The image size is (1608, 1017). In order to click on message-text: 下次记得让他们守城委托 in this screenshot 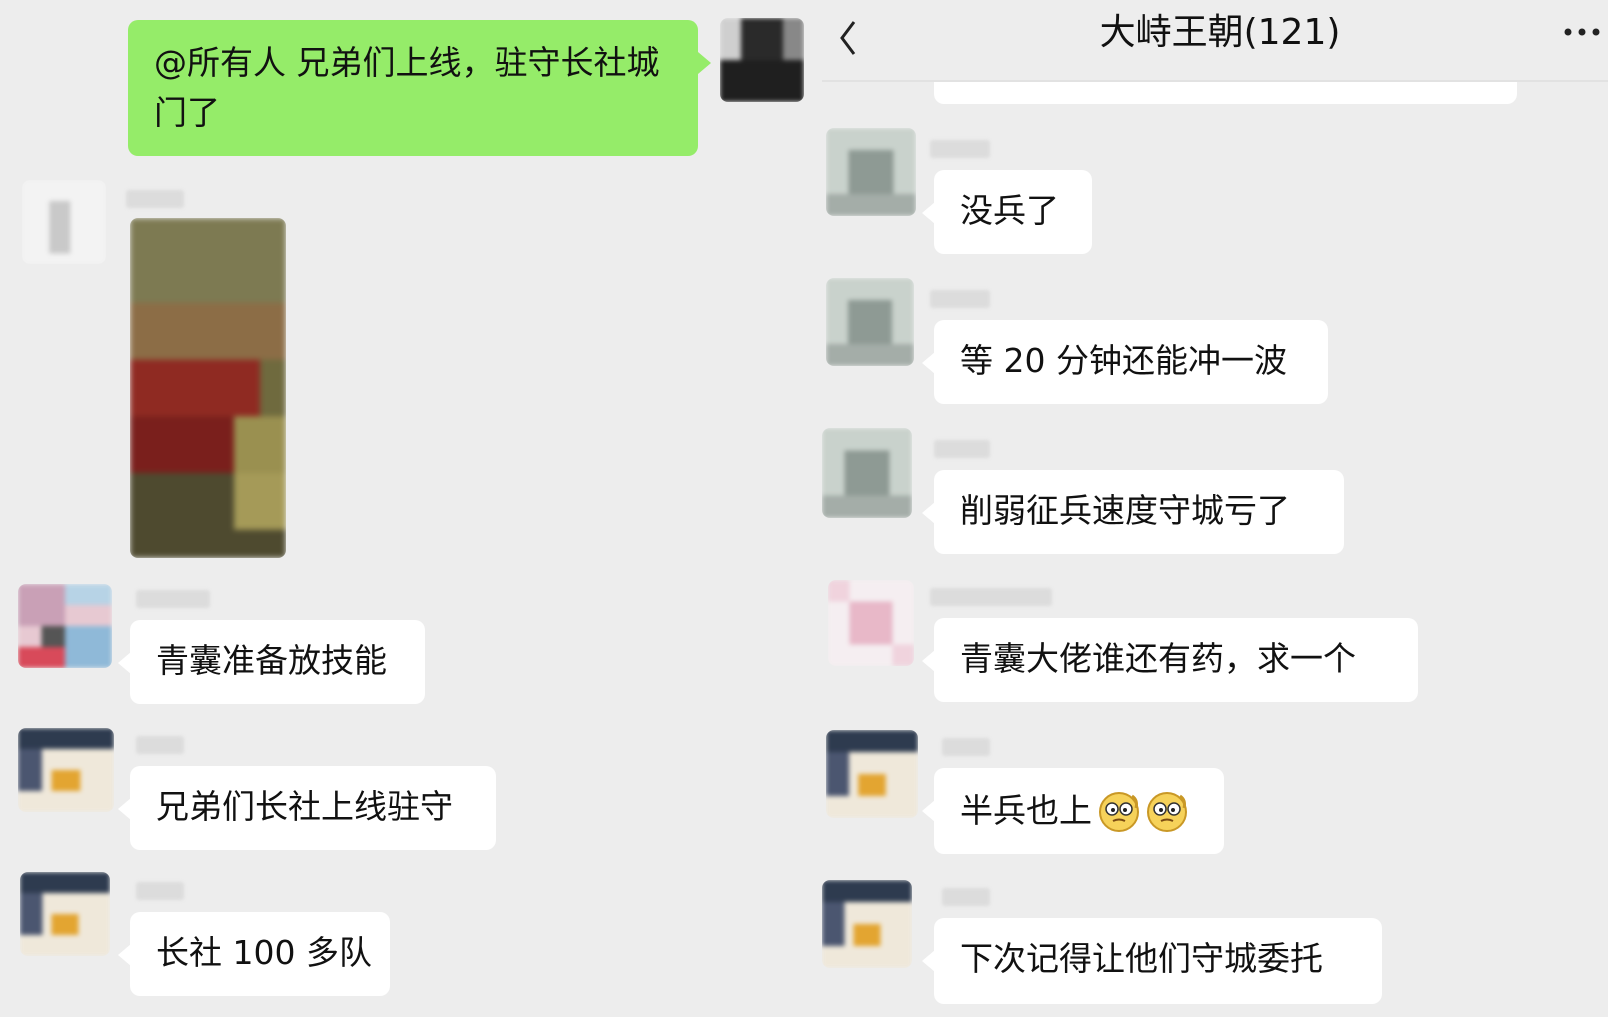, I will do `click(1141, 958)`.